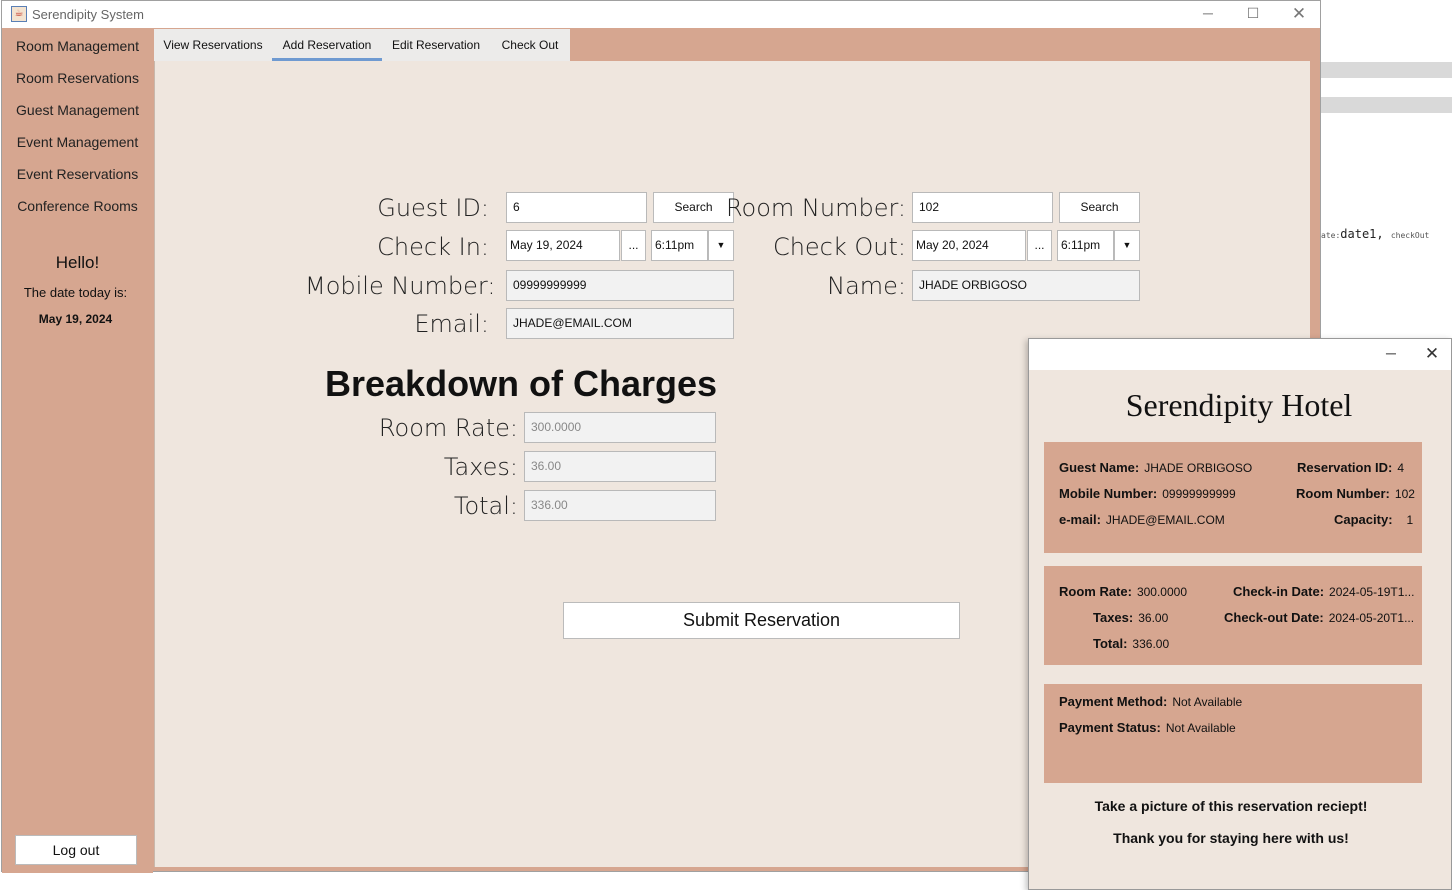 This screenshot has height=890, width=1452. Describe the element at coordinates (1208, 14) in the screenshot. I see `minimize-button: ─` at that location.